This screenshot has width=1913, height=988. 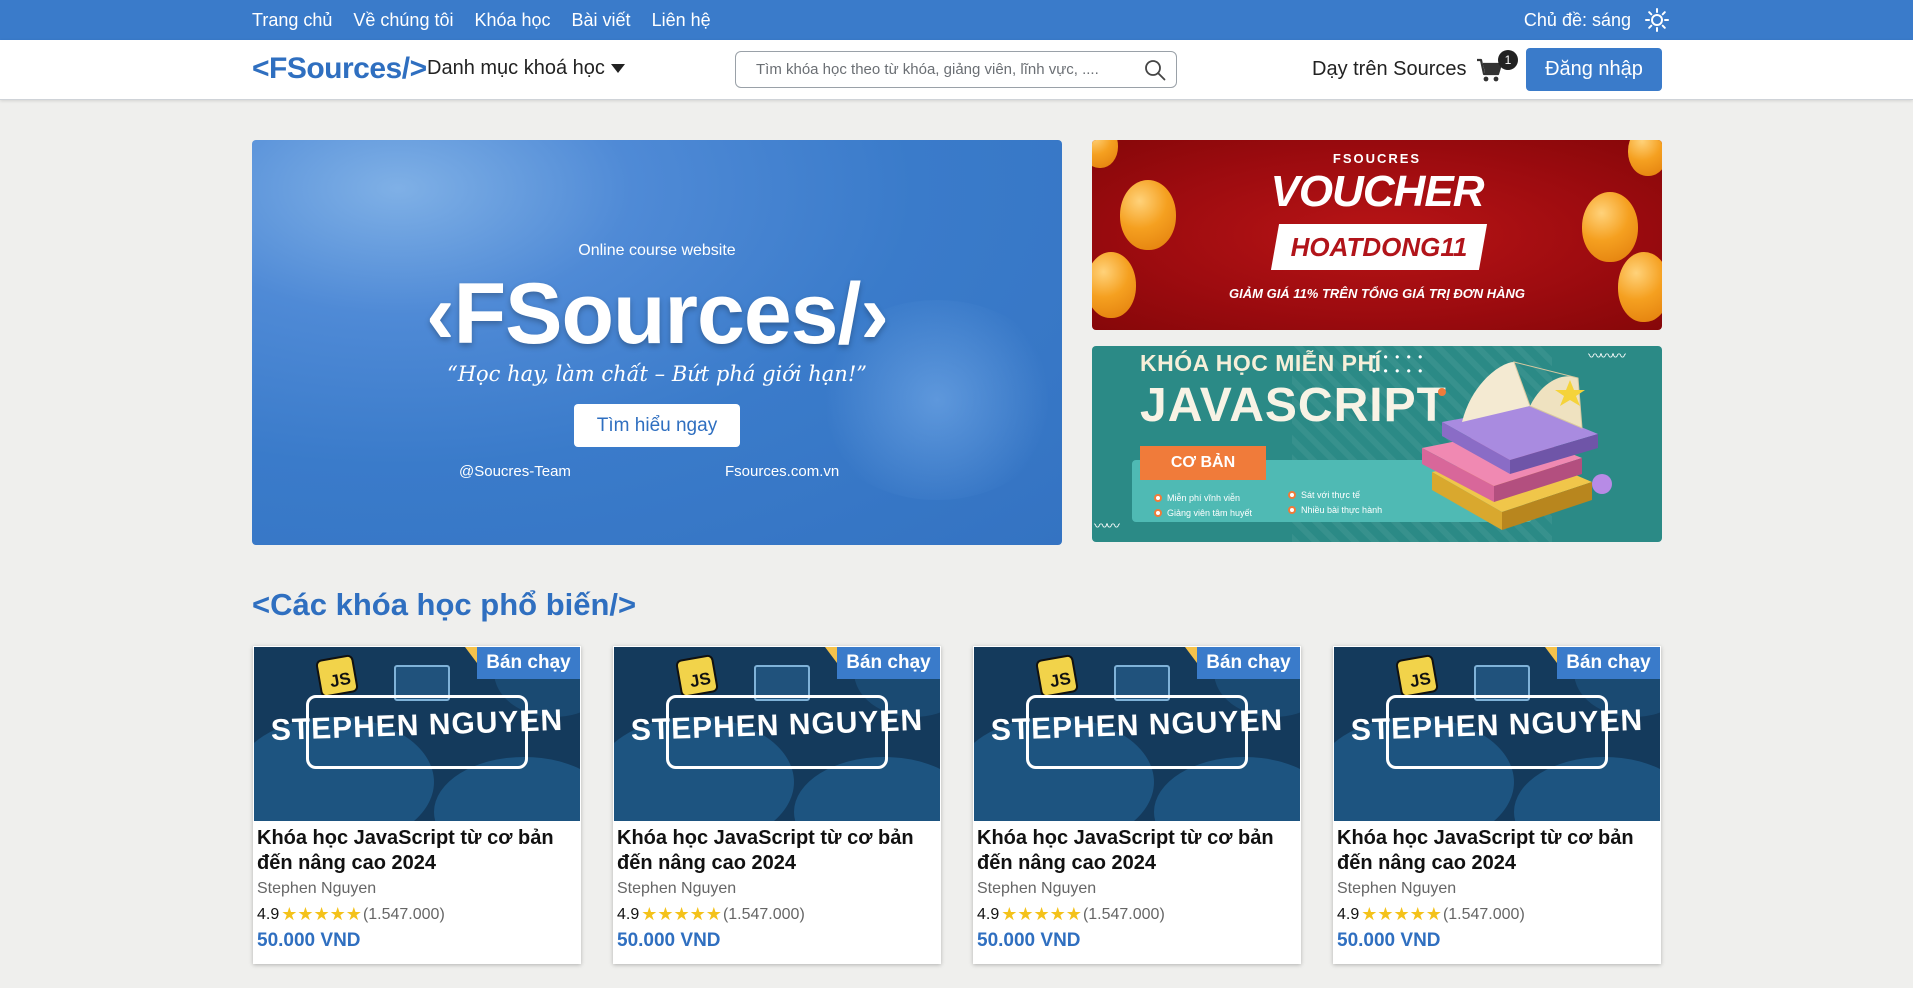 I want to click on theme-label: Chủ đề: sáng, so click(x=1577, y=19).